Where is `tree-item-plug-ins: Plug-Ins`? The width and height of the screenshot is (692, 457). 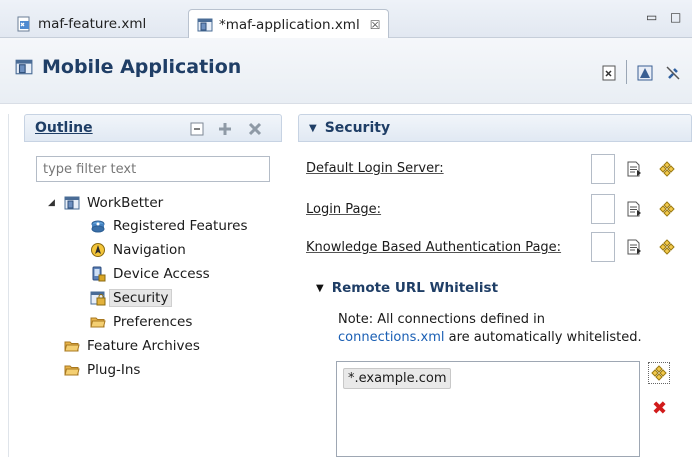
tree-item-plug-ins: Plug-Ins is located at coordinates (102, 370).